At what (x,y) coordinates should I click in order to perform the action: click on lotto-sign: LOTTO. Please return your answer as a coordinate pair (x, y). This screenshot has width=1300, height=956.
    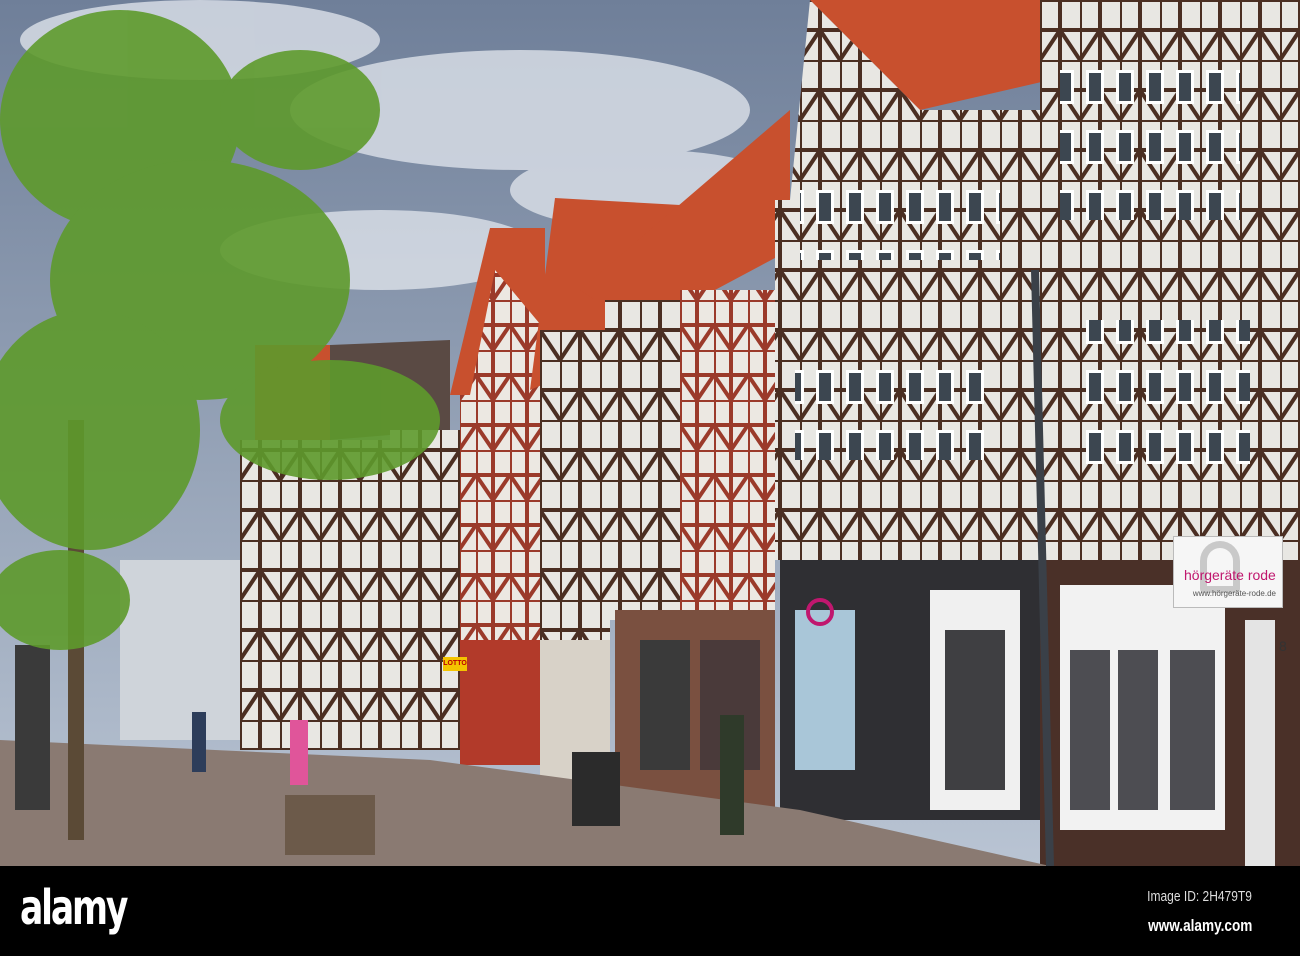
    Looking at the image, I should click on (455, 664).